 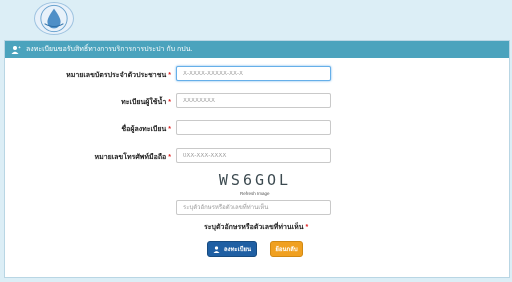 I want to click on captcha-note-text: ระบุตัวอักษรหรือตัวเลขที่ท่านเห็น, so click(x=254, y=227).